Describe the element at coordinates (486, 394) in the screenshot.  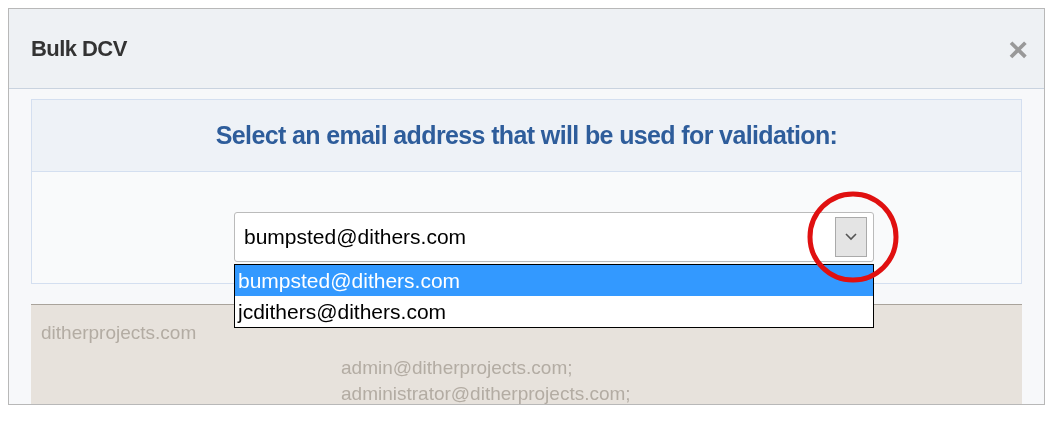
I see `email-text: administrator@ditherprojects.com;` at that location.